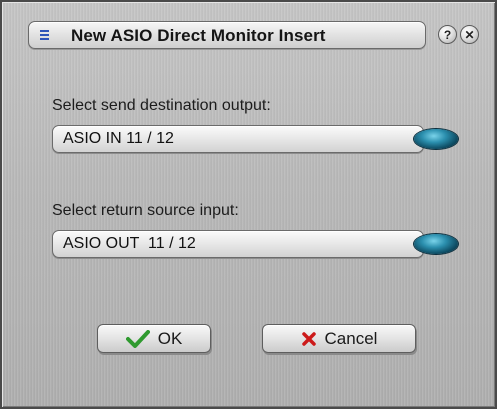  I want to click on cancel-button: Cancel, so click(339, 338).